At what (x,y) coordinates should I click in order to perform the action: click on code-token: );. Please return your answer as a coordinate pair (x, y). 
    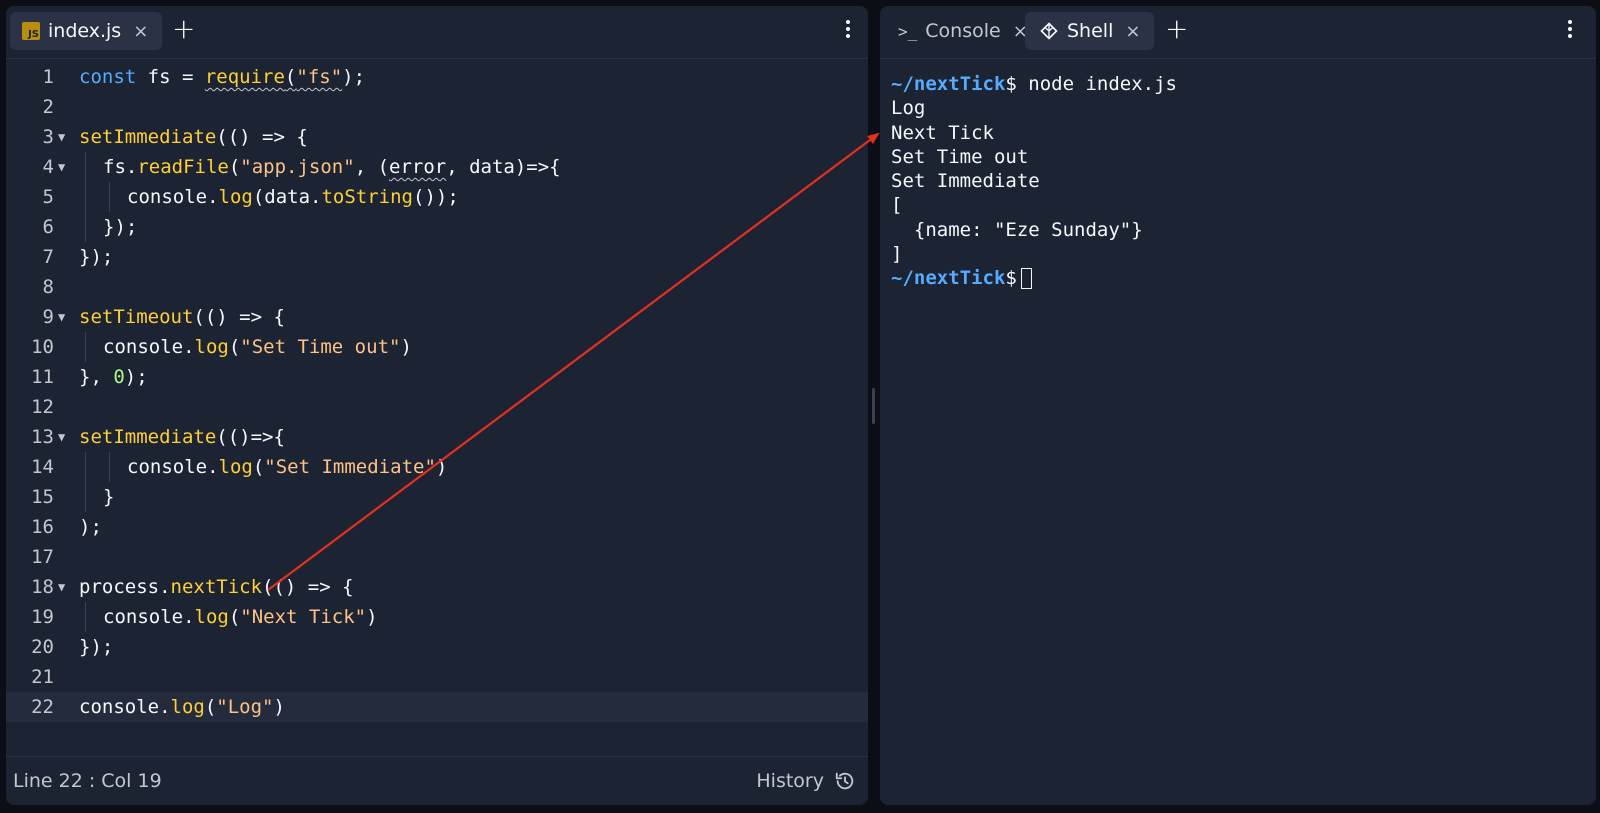
    Looking at the image, I should click on (354, 77).